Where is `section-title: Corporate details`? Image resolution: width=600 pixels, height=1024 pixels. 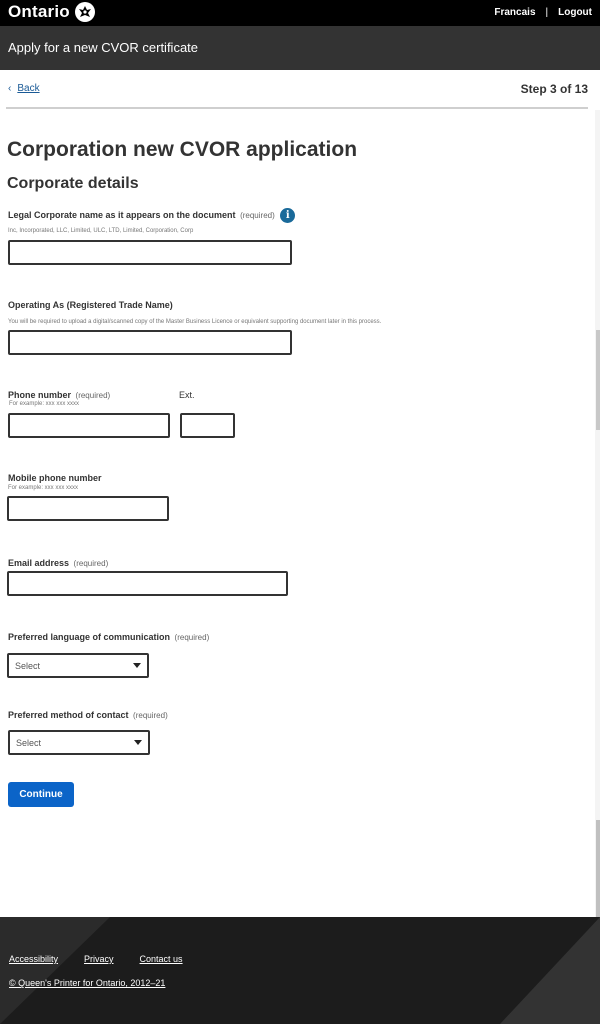
section-title: Corporate details is located at coordinates (73, 183).